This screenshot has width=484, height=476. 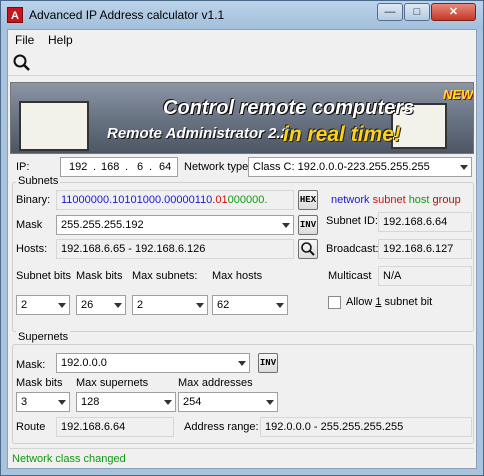 What do you see at coordinates (228, 402) in the screenshot?
I see `max-addresses-select: 254` at bounding box center [228, 402].